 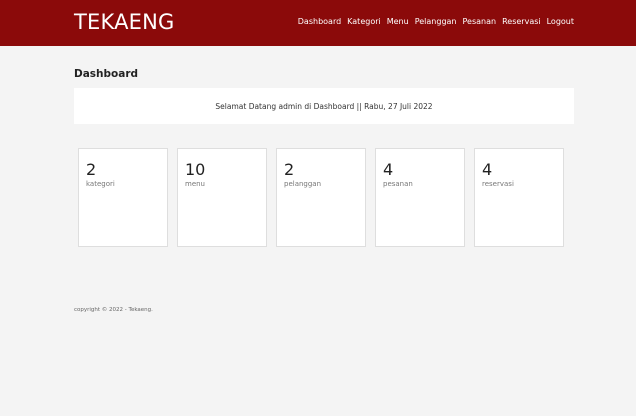 I want to click on card-label: pesanan, so click(x=398, y=184).